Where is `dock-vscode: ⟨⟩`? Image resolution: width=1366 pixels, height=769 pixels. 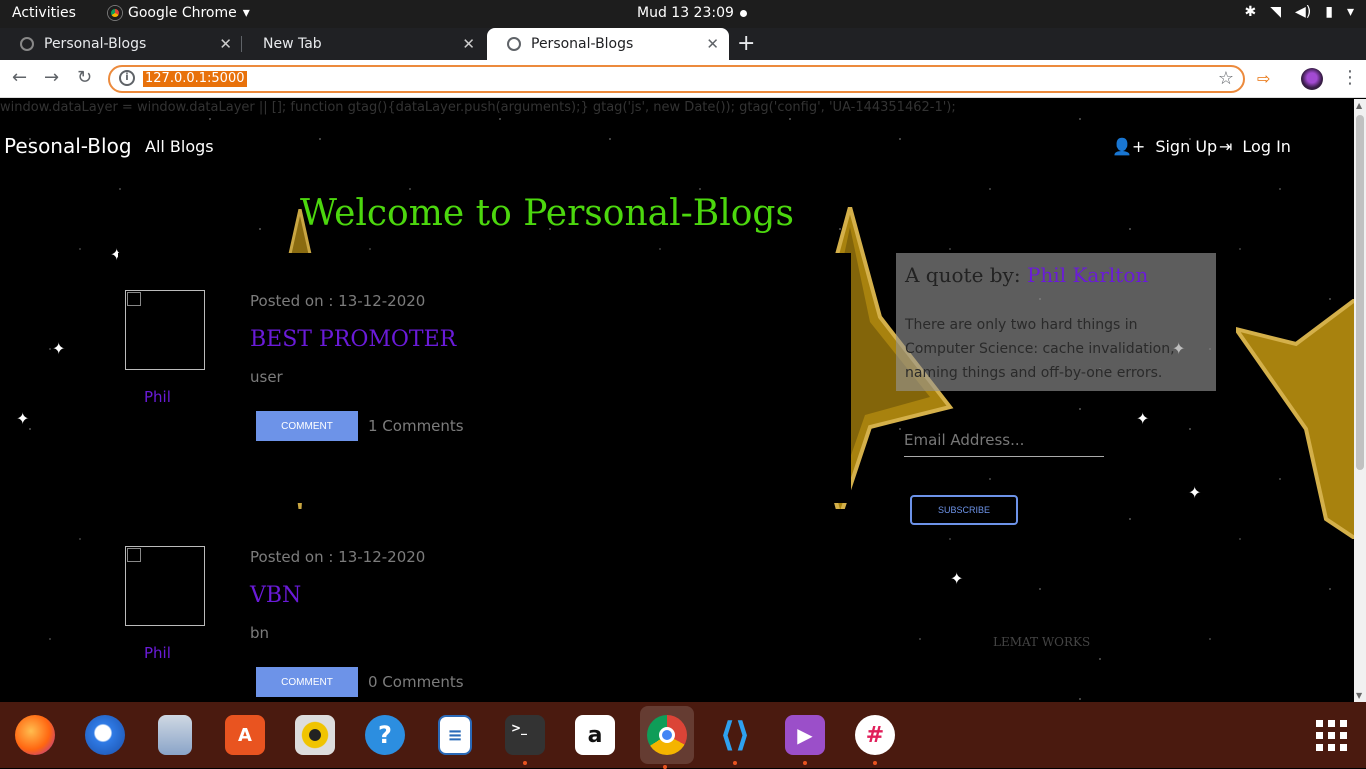 dock-vscode: ⟨⟩ is located at coordinates (735, 737).